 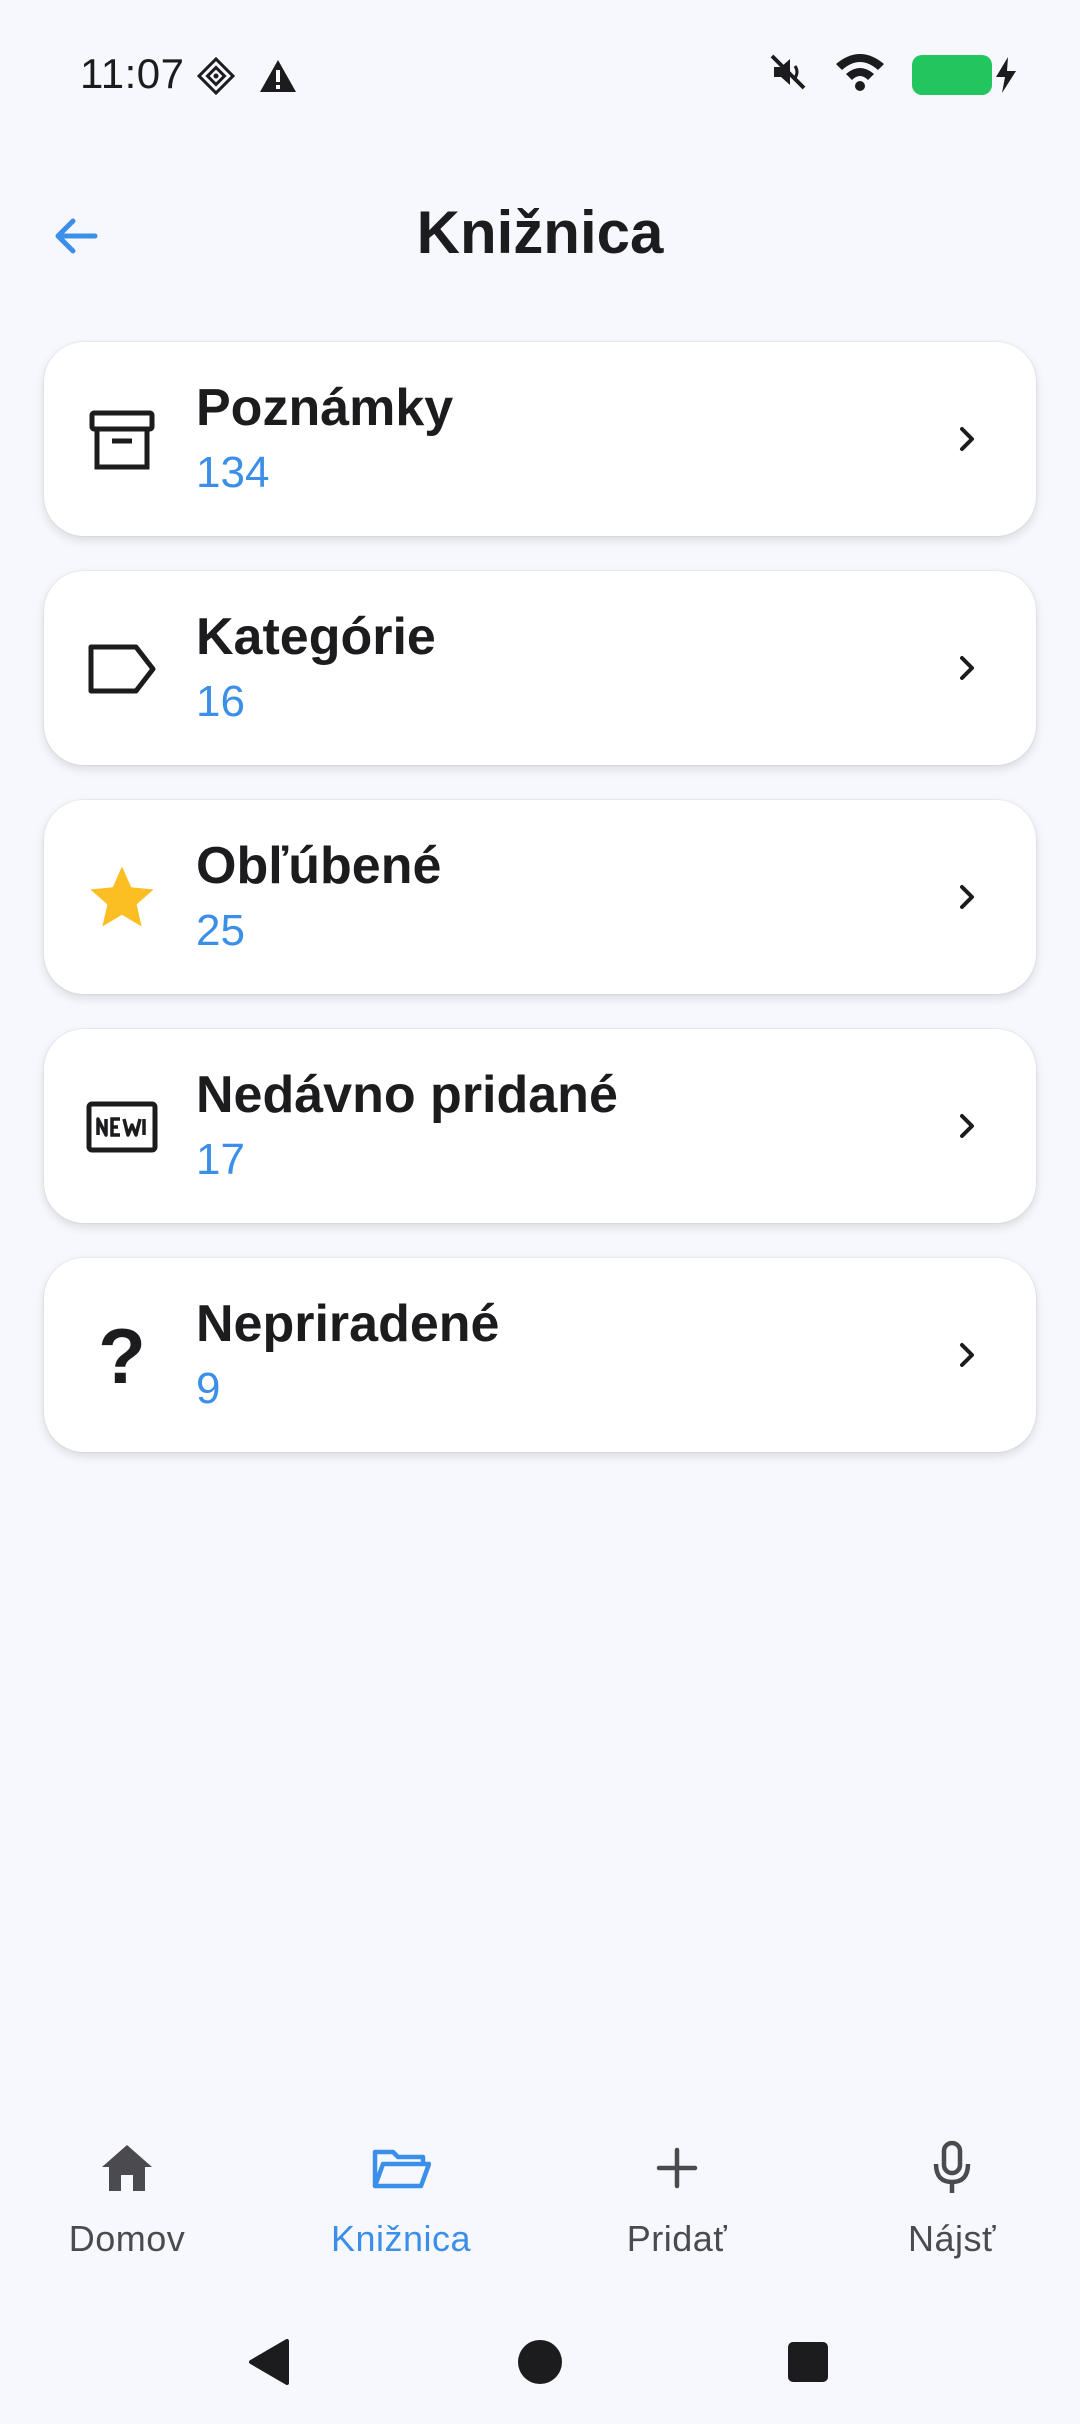 What do you see at coordinates (132, 73) in the screenshot?
I see `status-time: 11:07` at bounding box center [132, 73].